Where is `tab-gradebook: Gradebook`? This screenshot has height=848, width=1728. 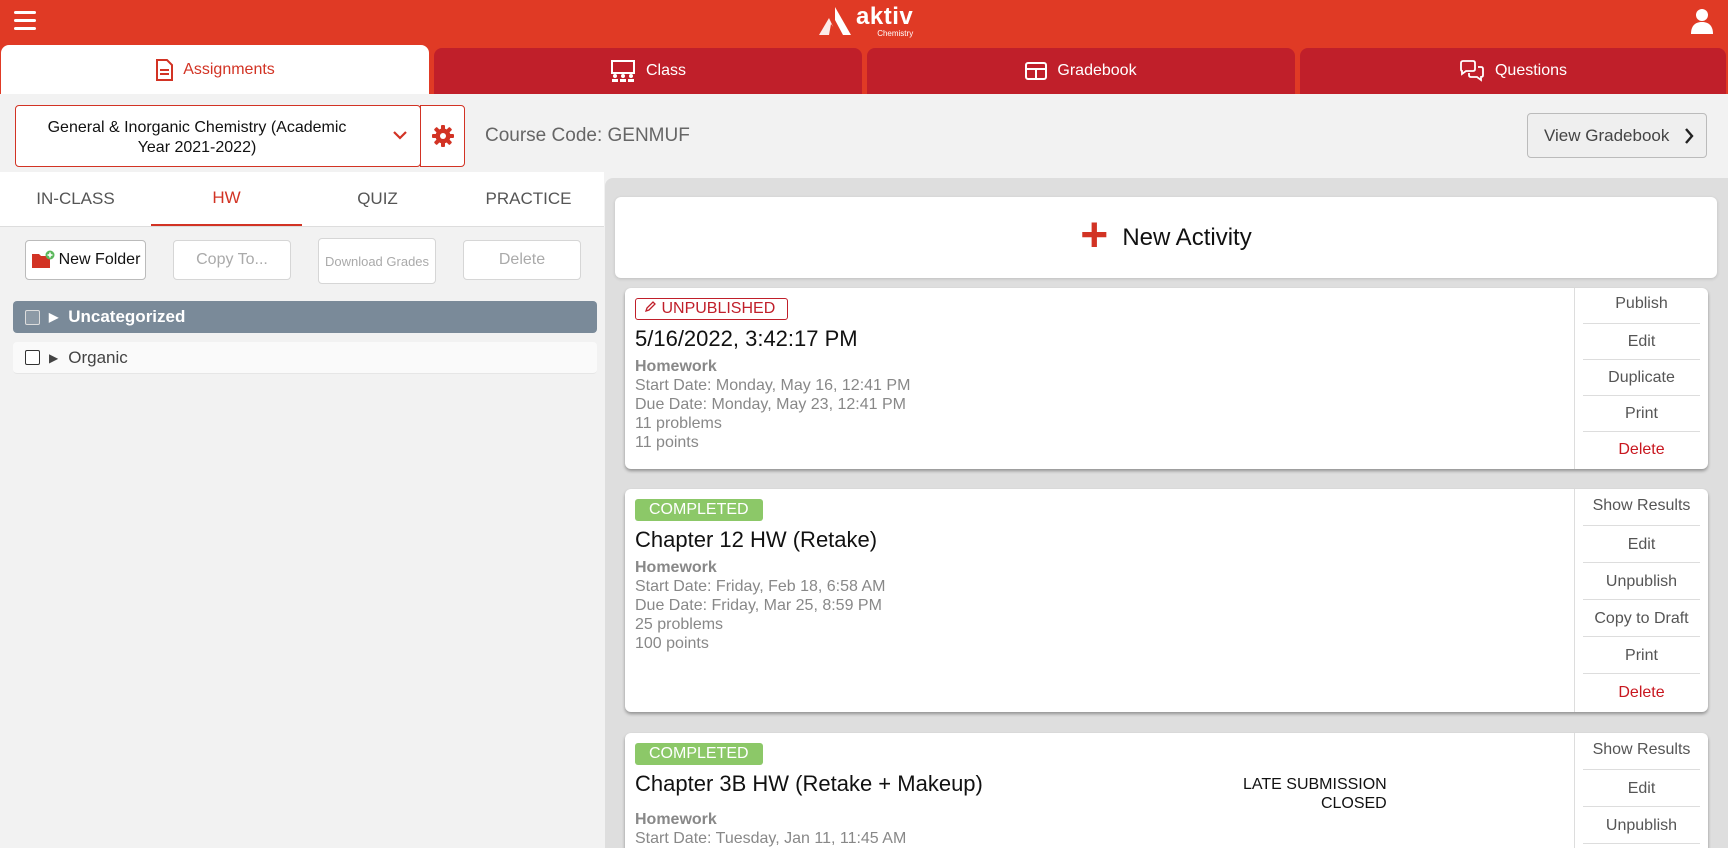 tab-gradebook: Gradebook is located at coordinates (1081, 71).